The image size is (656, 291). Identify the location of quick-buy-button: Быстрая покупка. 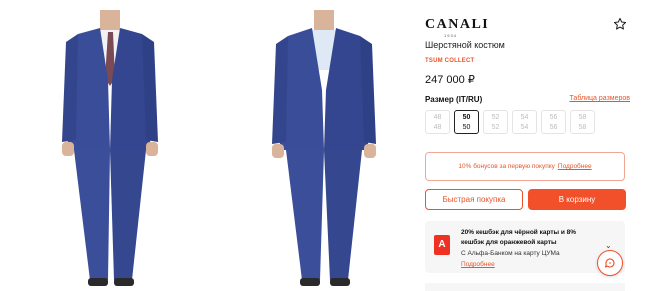
(474, 199).